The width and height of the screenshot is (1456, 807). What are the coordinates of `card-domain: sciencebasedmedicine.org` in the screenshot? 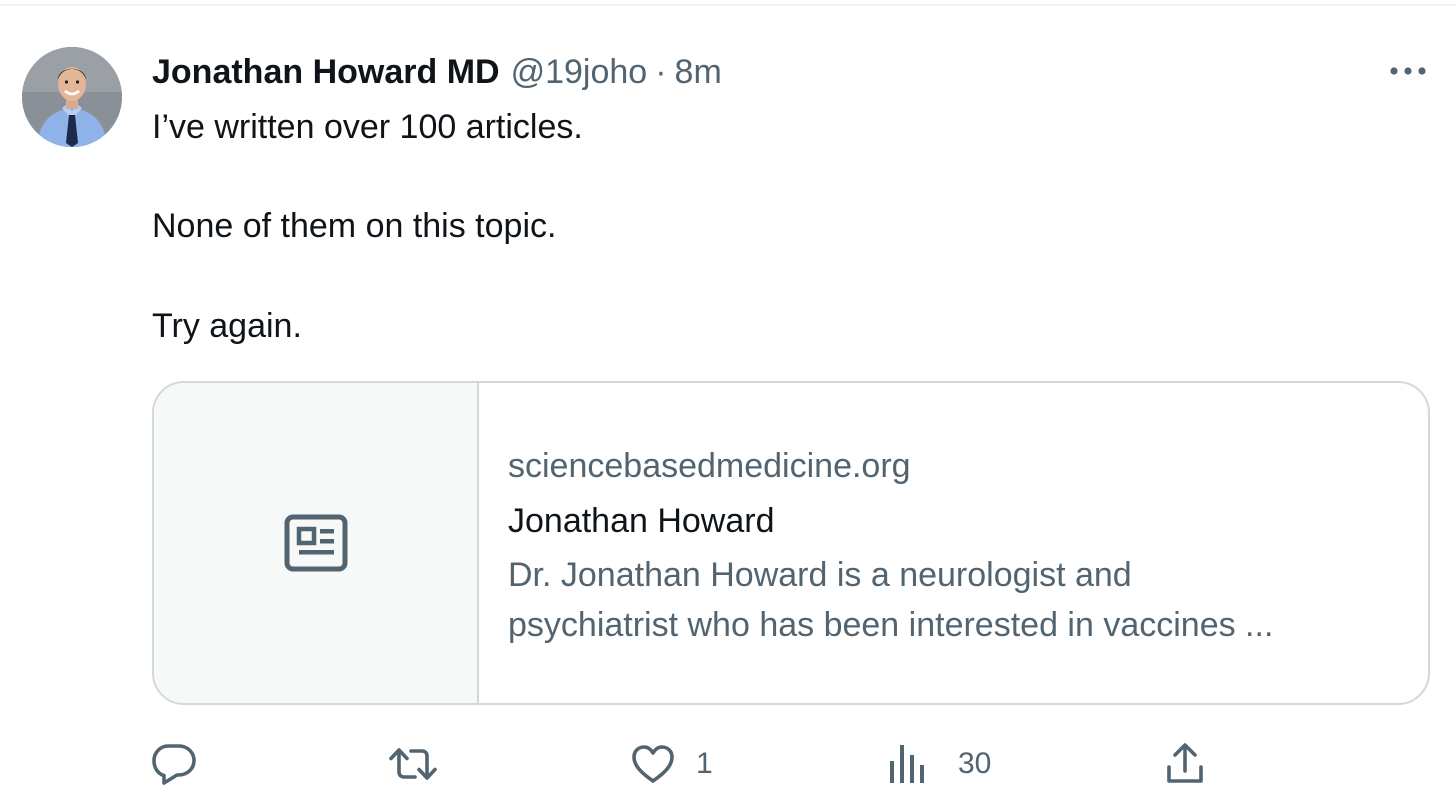 It's located at (709, 466).